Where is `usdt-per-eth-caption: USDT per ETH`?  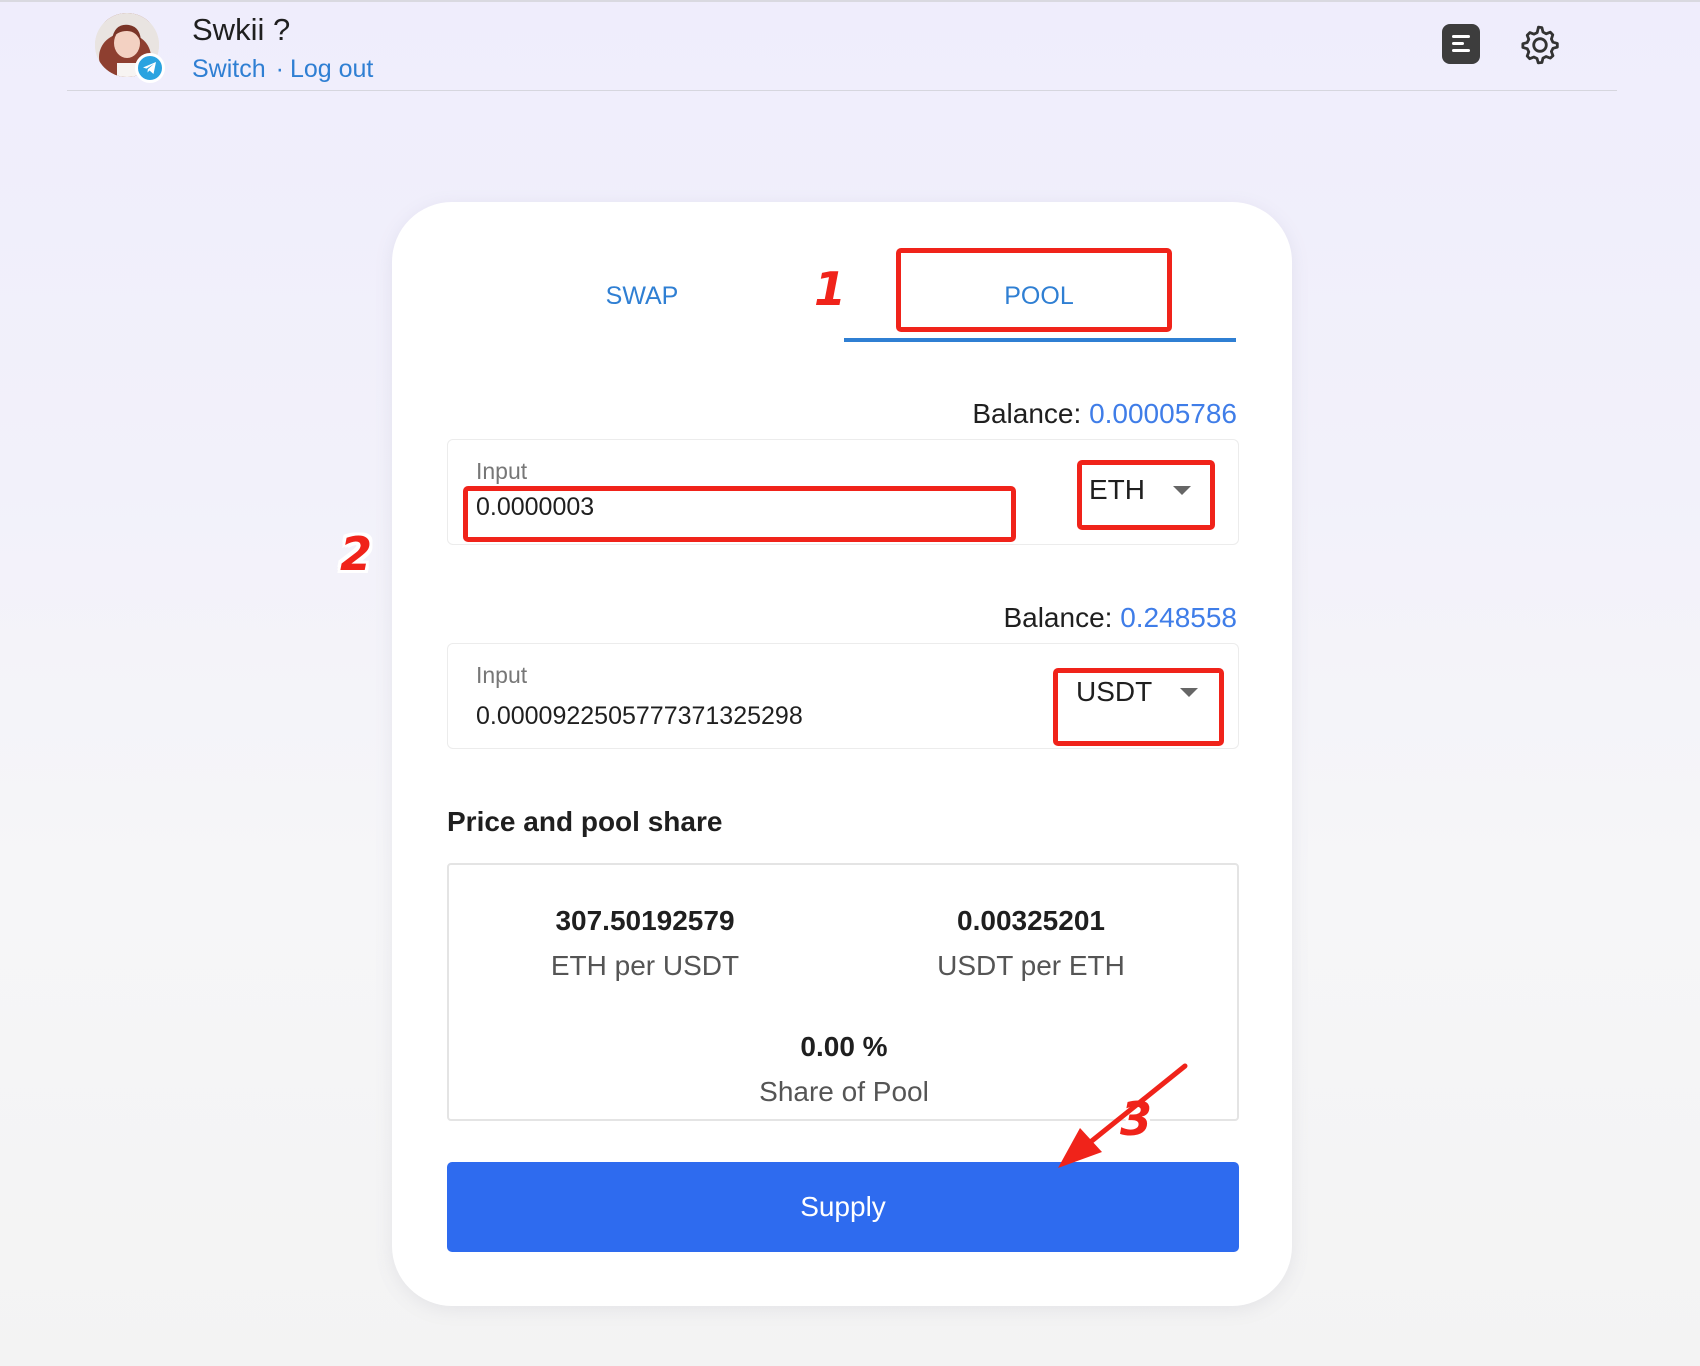 usdt-per-eth-caption: USDT per ETH is located at coordinates (1031, 965).